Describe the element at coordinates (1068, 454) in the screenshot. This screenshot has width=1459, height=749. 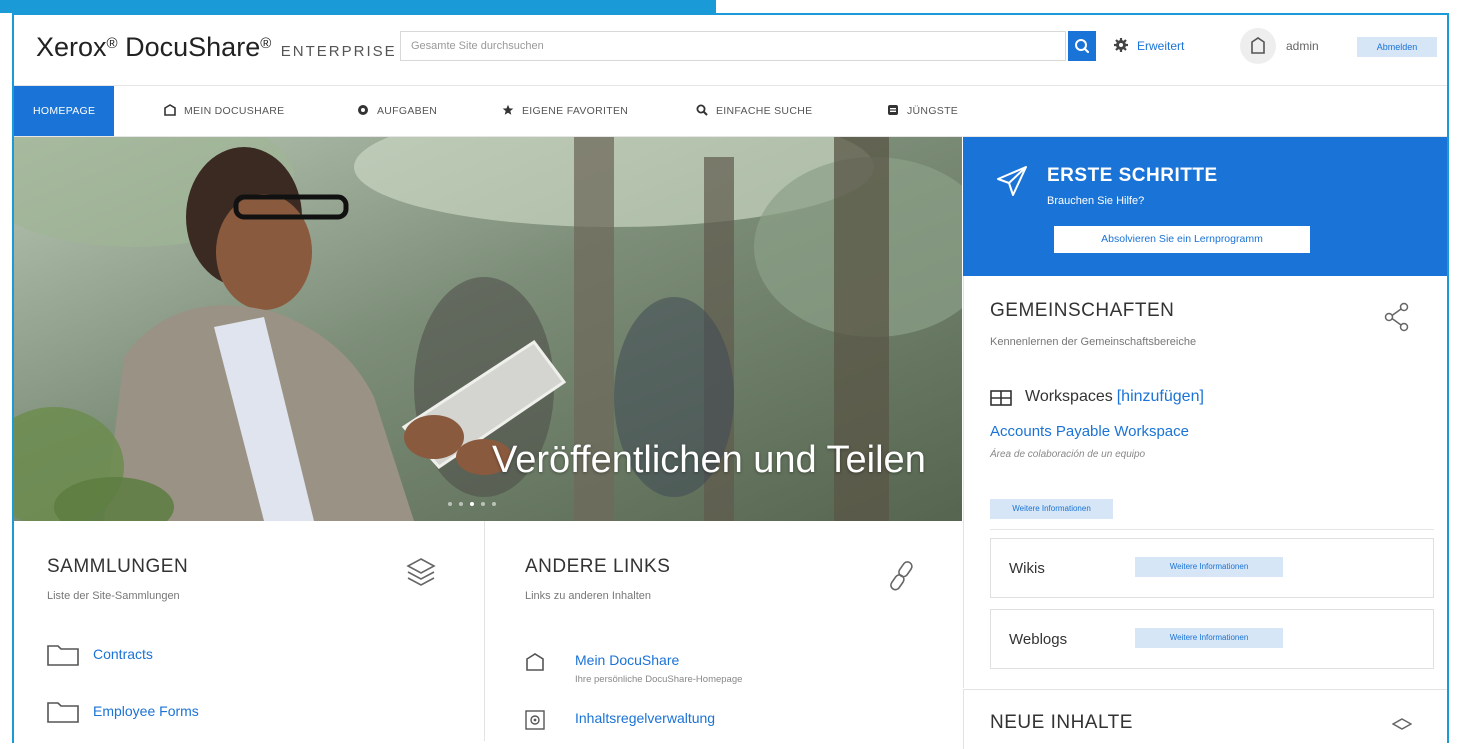
I see `workspace-description: Área de colaboración de un equipo` at that location.